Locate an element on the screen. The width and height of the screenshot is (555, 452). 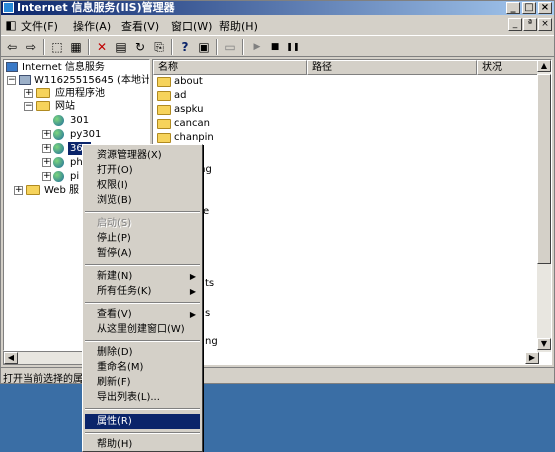
scroll-thumb is located at coordinates (544, 169).